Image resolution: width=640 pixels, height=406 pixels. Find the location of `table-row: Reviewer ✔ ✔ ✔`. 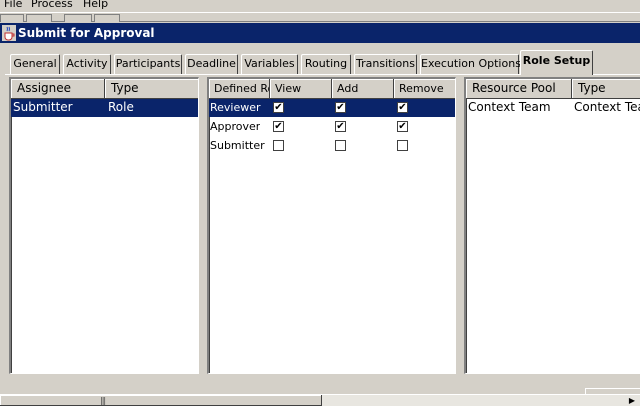

table-row: Reviewer ✔ ✔ ✔ is located at coordinates (332, 108).